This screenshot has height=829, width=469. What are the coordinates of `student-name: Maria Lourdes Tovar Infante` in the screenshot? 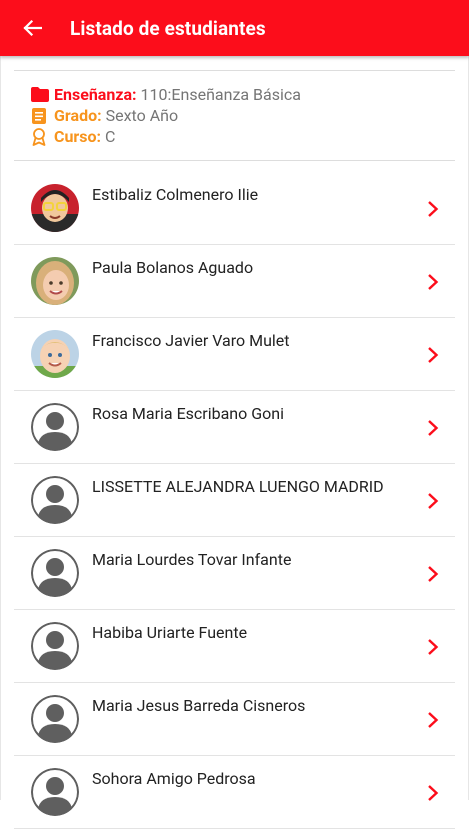 It's located at (192, 559).